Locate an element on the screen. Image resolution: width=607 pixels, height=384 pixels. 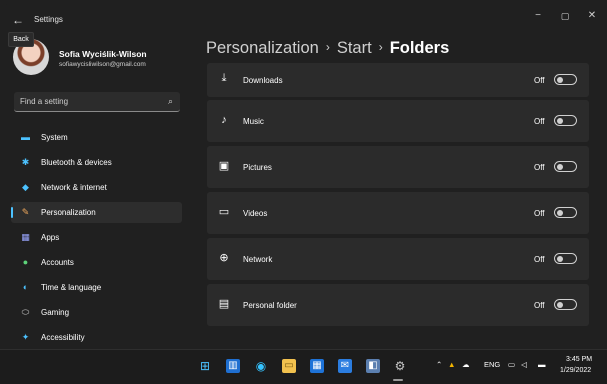
volume-icon: ◁ is located at coordinates (524, 364).